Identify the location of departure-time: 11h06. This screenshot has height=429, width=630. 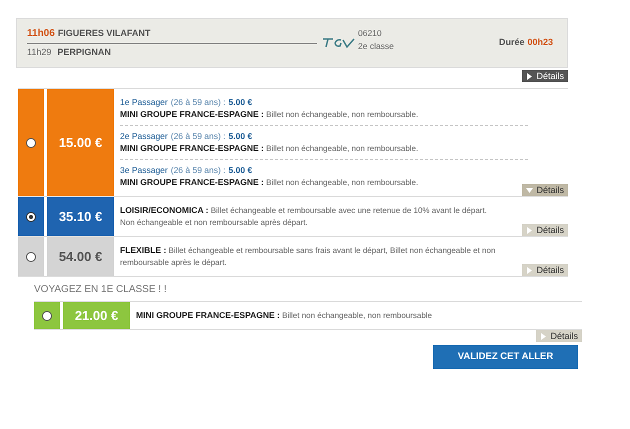
(41, 34).